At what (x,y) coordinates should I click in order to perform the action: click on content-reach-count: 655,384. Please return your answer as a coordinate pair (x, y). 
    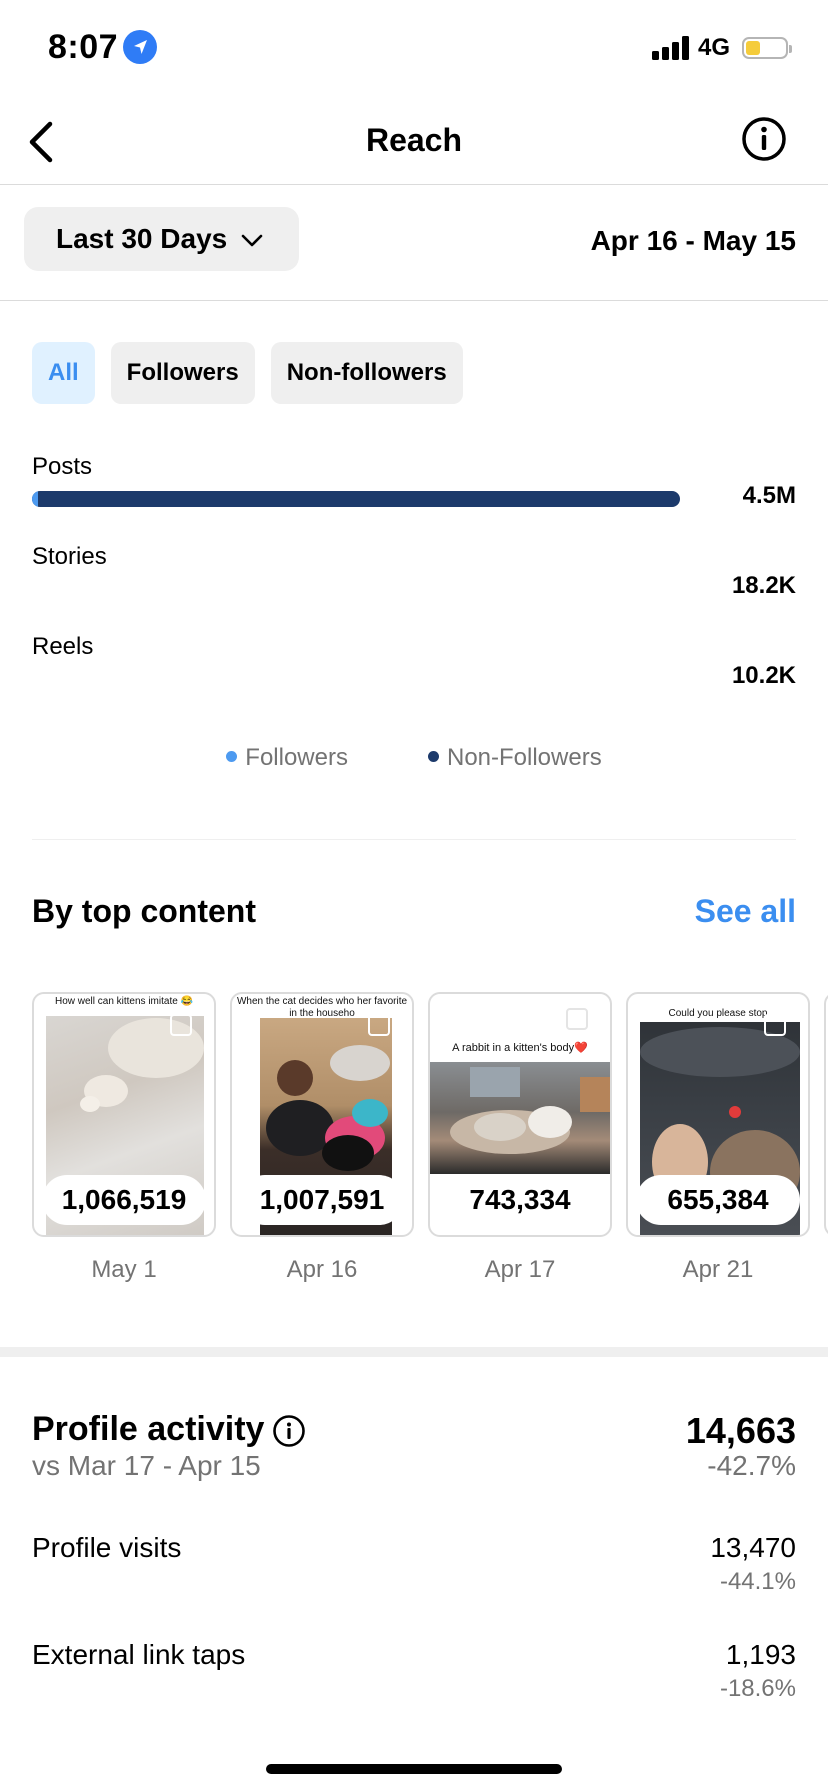
    Looking at the image, I should click on (718, 1200).